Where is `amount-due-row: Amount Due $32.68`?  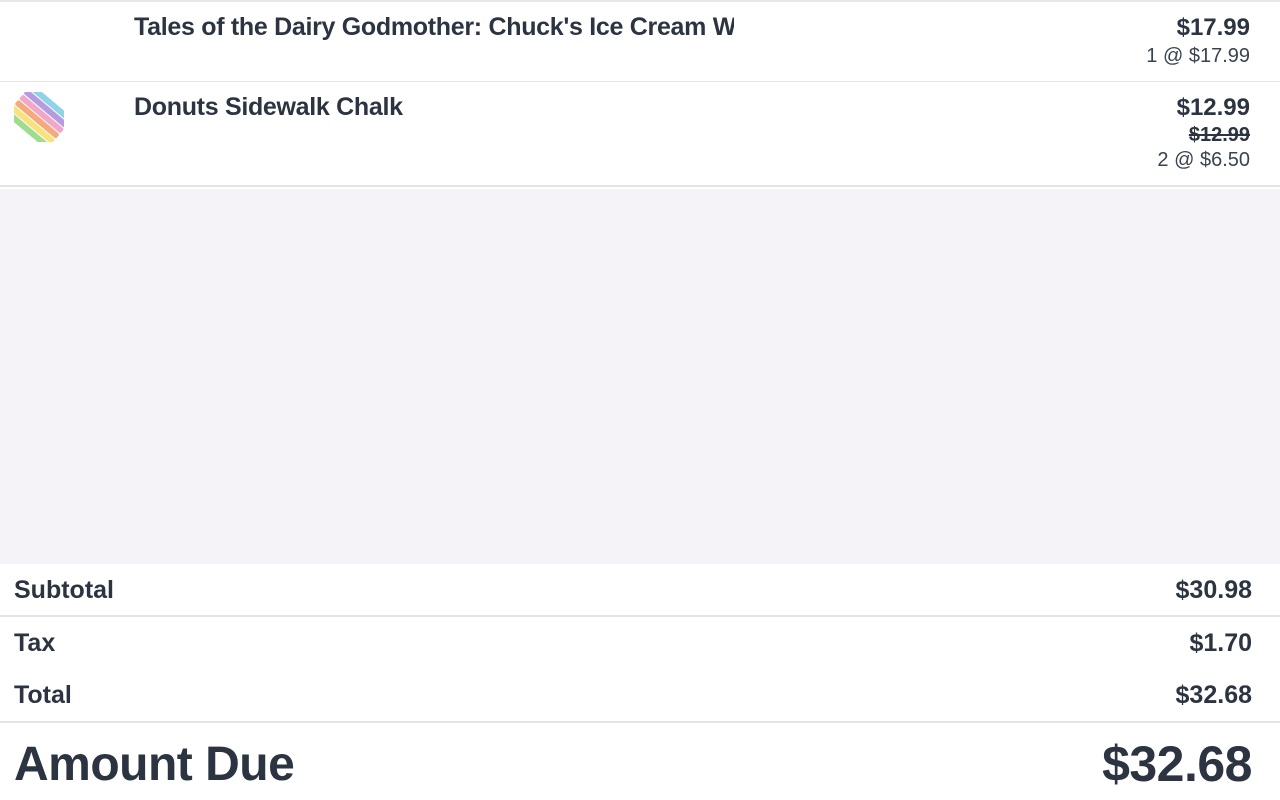
amount-due-row: Amount Due $32.68 is located at coordinates (640, 762).